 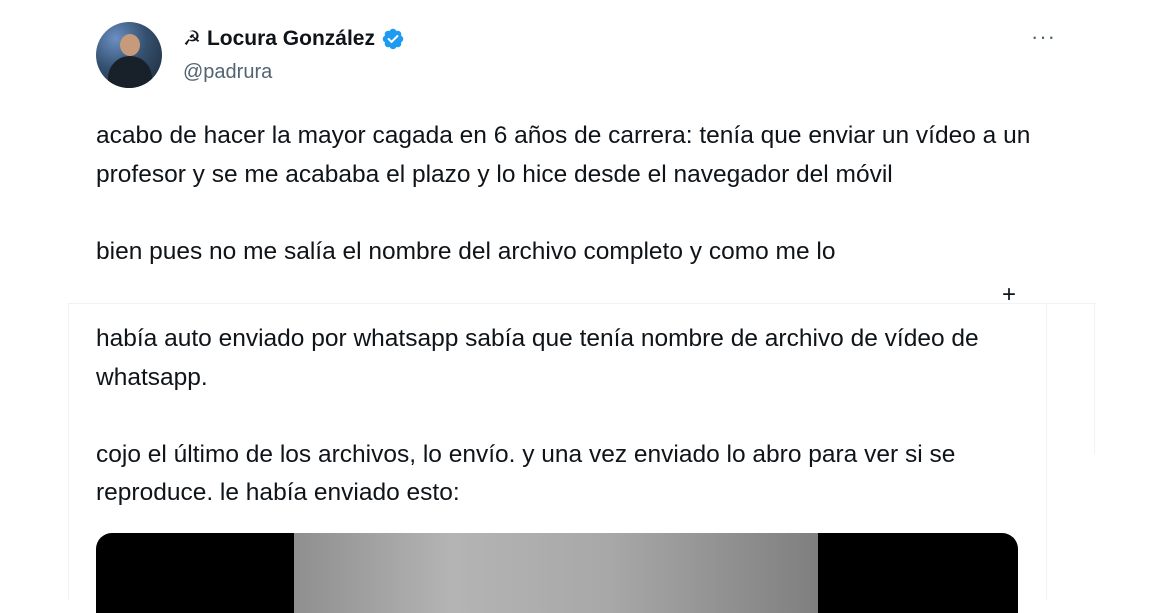 I want to click on more-options-icon: ···, so click(x=1043, y=37).